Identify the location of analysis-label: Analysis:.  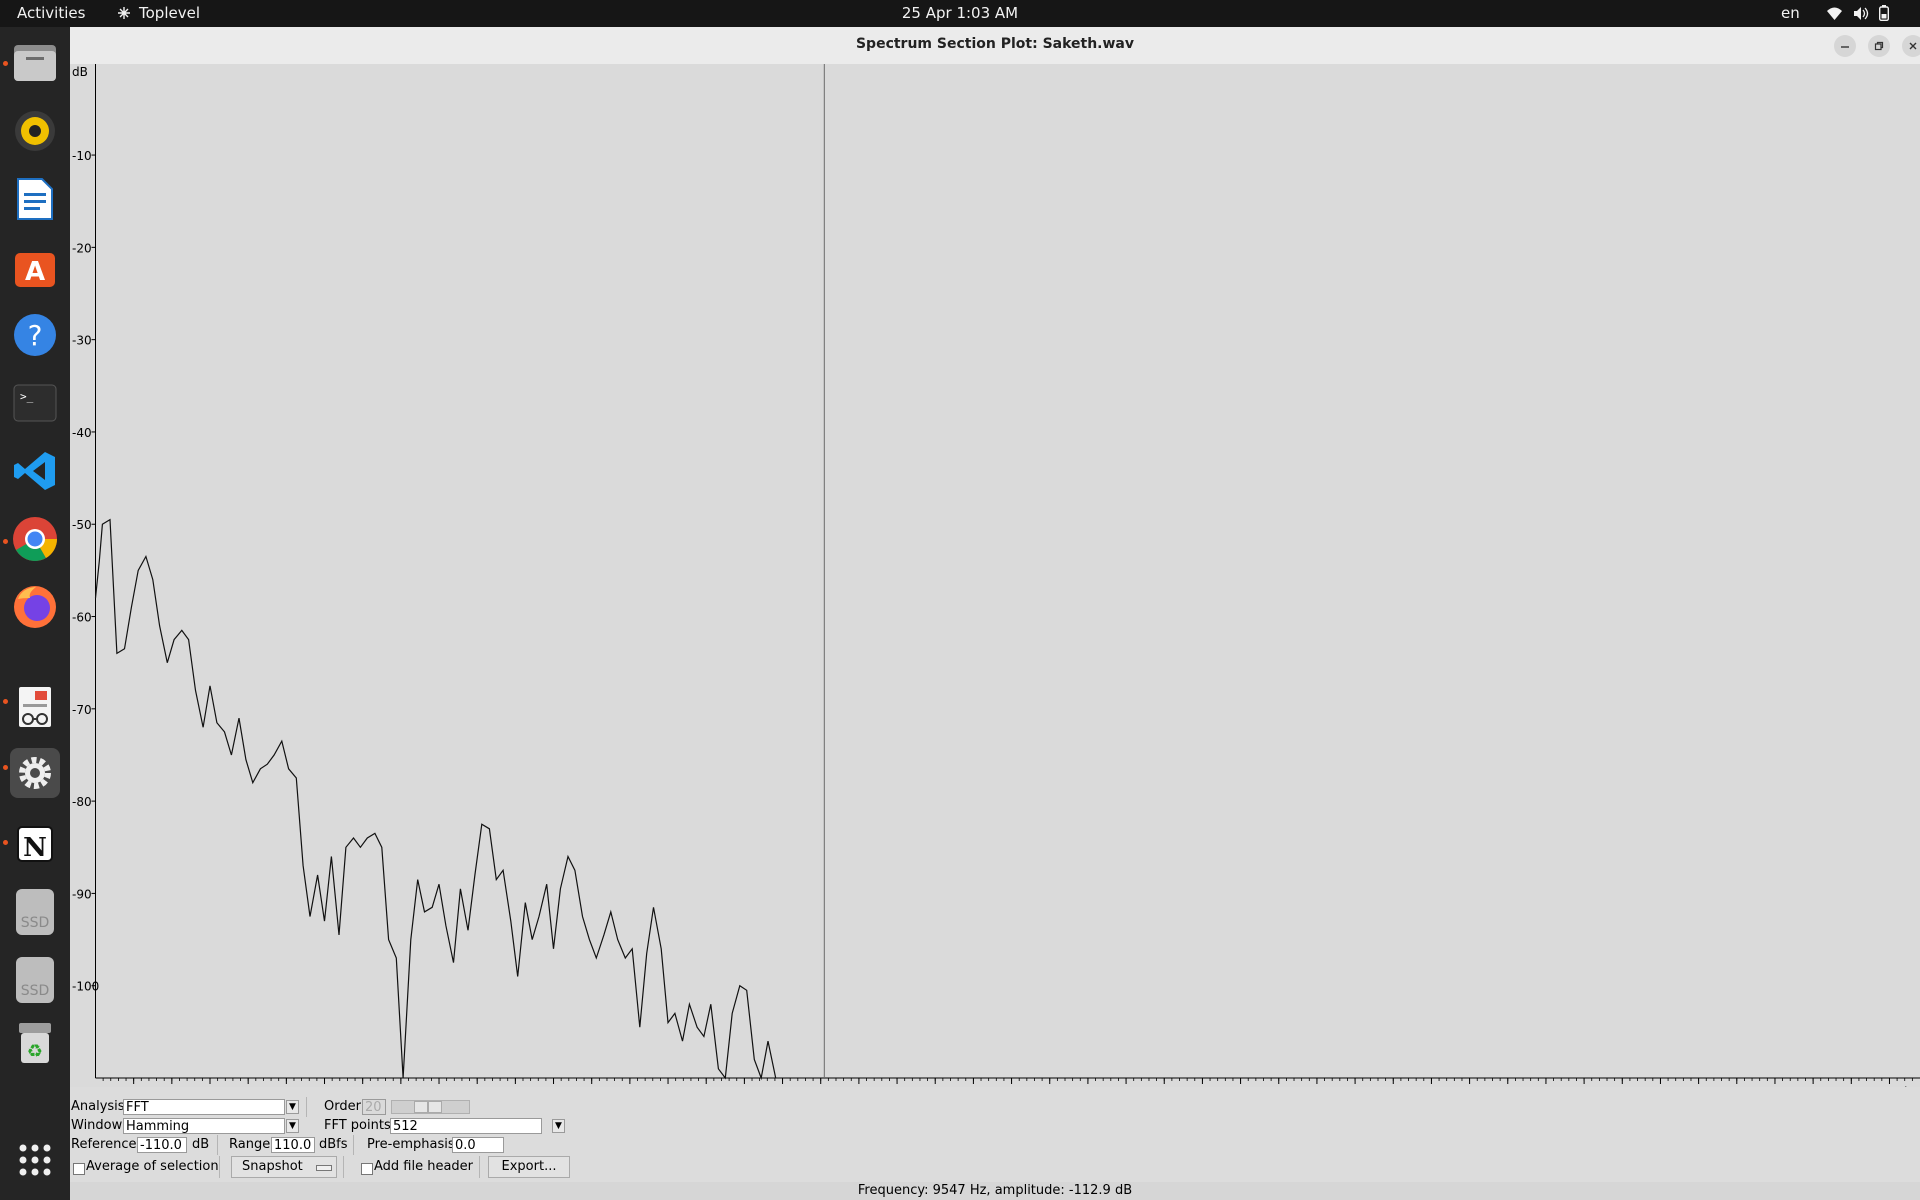
(100, 1106).